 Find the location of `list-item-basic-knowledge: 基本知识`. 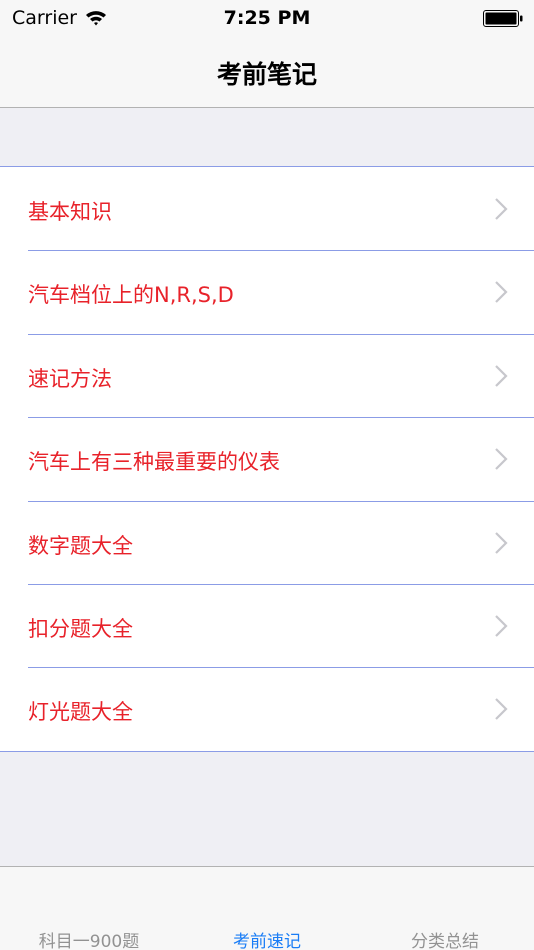

list-item-basic-knowledge: 基本知识 is located at coordinates (267, 208).